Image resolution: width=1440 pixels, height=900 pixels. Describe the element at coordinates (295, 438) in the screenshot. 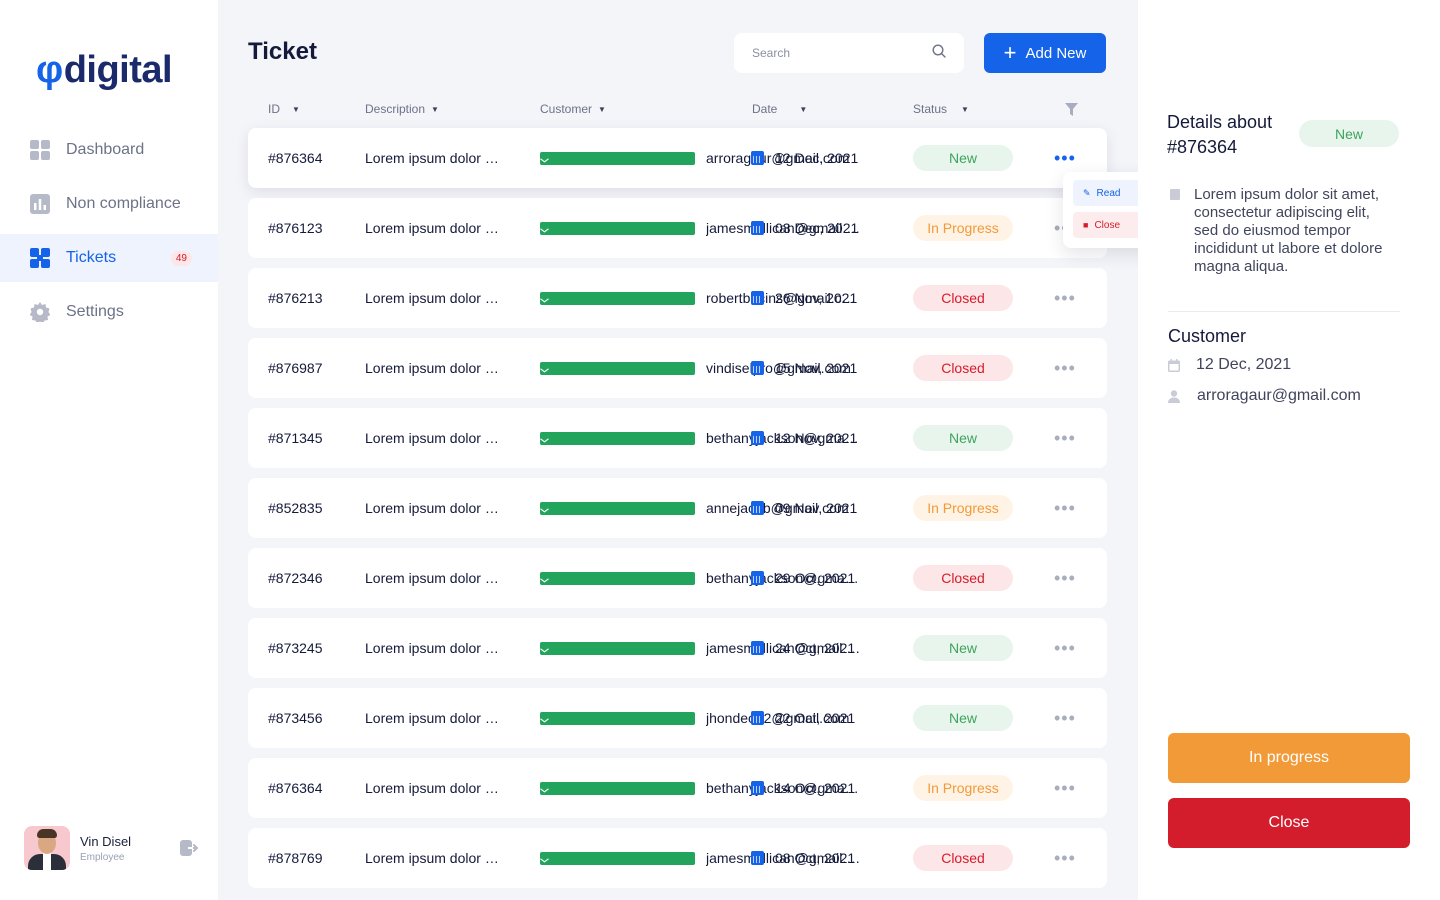

I see `ticket-id: #871345` at that location.